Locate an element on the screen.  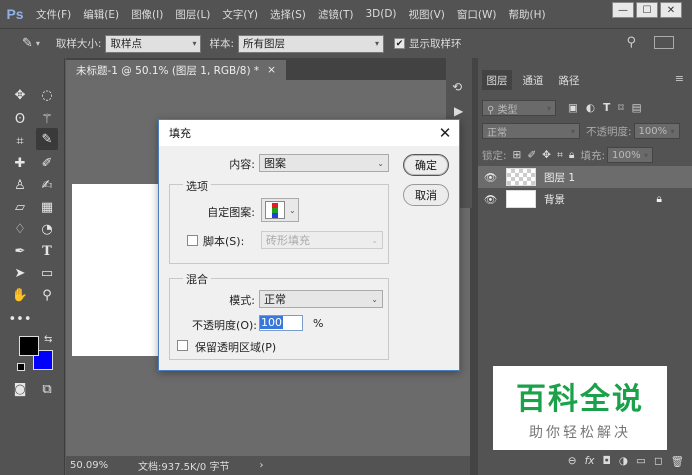
shape-filter-icon: ⌑ is located at coordinates (620, 108).